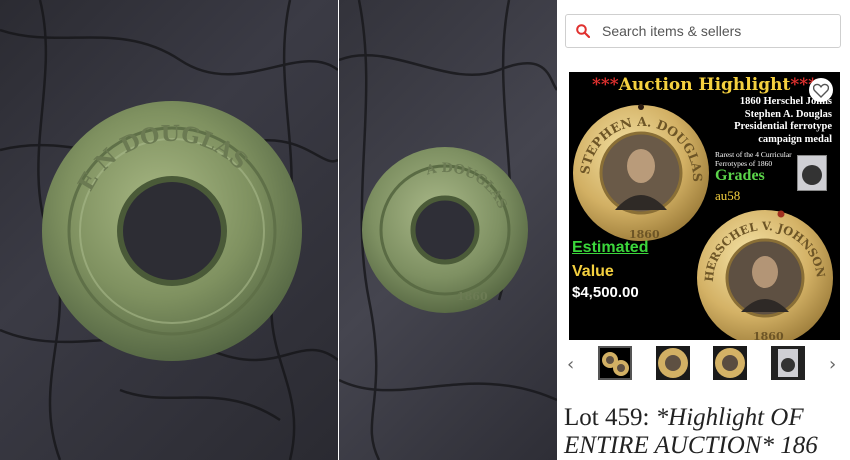 This screenshot has height=460, width=850. What do you see at coordinates (832, 364) in the screenshot?
I see `chevron-right-icon: ›` at bounding box center [832, 364].